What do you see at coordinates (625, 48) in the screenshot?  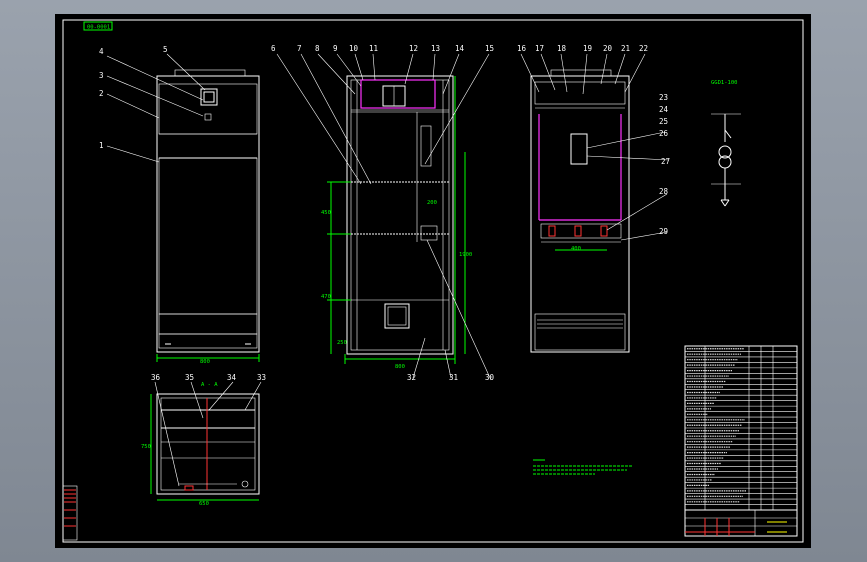 I see `callout-21: 21` at bounding box center [625, 48].